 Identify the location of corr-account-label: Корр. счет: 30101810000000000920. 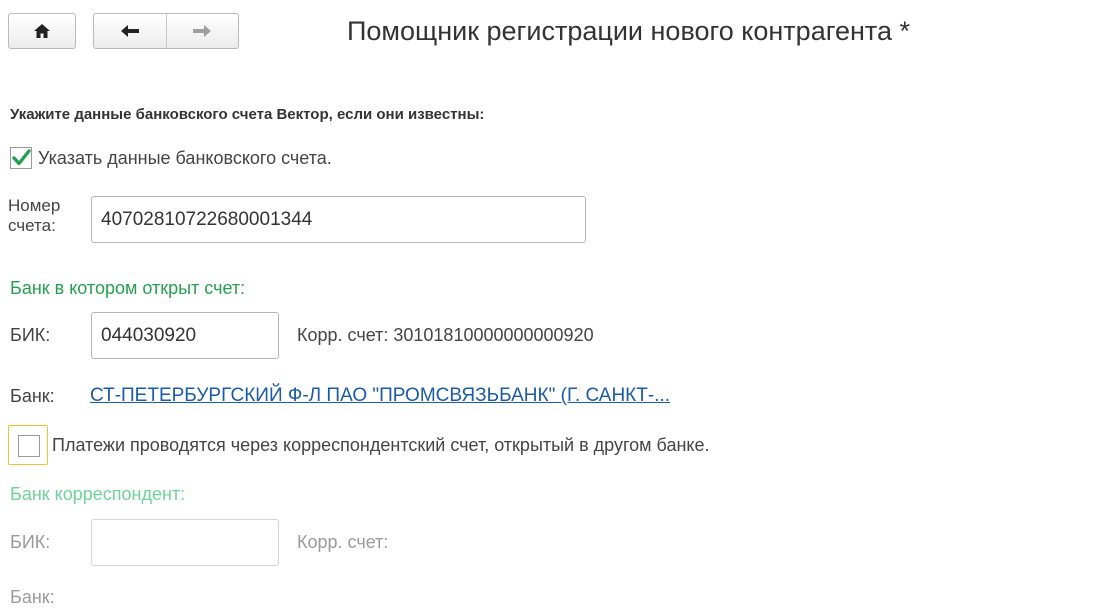
(445, 335).